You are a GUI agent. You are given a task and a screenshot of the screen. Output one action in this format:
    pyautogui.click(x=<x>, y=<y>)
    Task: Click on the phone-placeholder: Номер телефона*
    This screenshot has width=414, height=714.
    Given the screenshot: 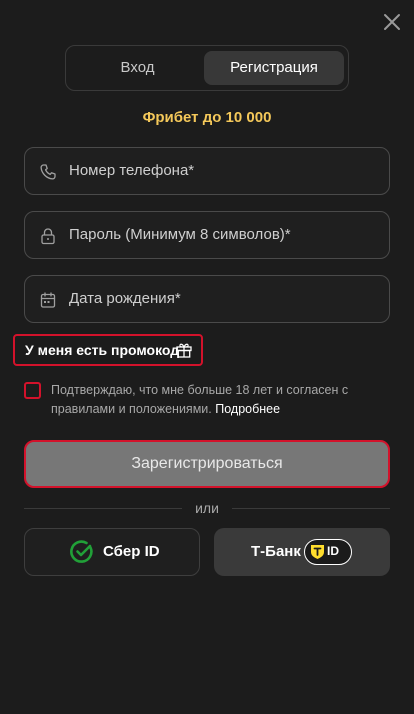 What is the action you would take?
    pyautogui.click(x=132, y=170)
    